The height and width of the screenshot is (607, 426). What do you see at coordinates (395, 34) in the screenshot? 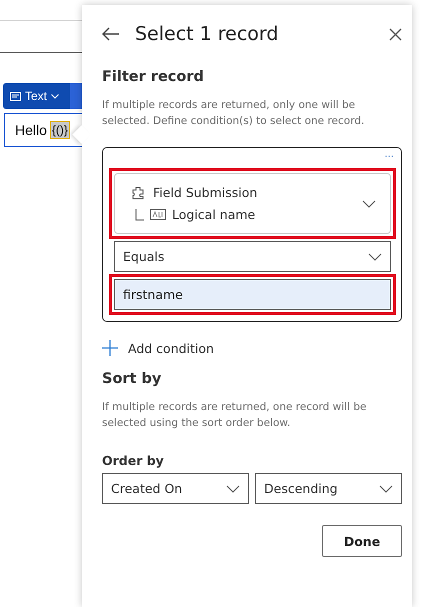
I see `close-icon` at bounding box center [395, 34].